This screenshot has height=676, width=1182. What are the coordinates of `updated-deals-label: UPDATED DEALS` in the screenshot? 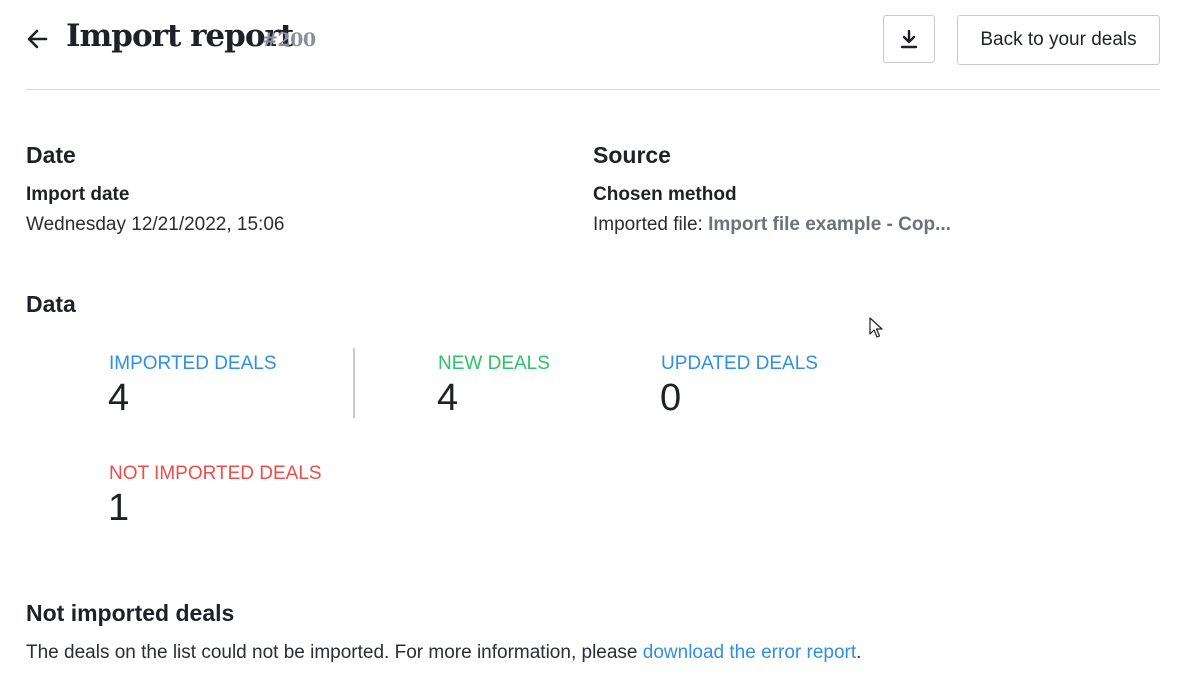 It's located at (739, 363).